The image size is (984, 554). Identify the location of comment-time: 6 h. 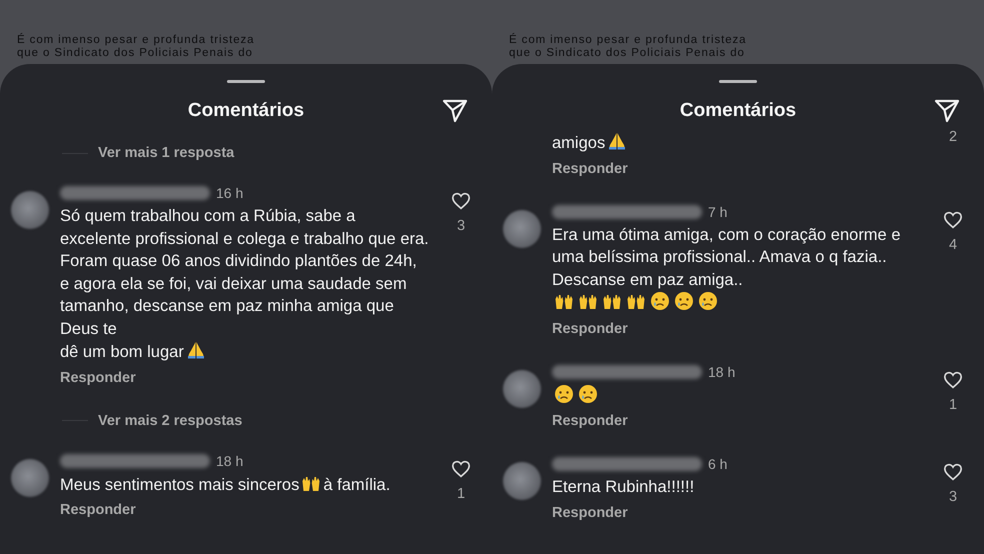
(718, 464).